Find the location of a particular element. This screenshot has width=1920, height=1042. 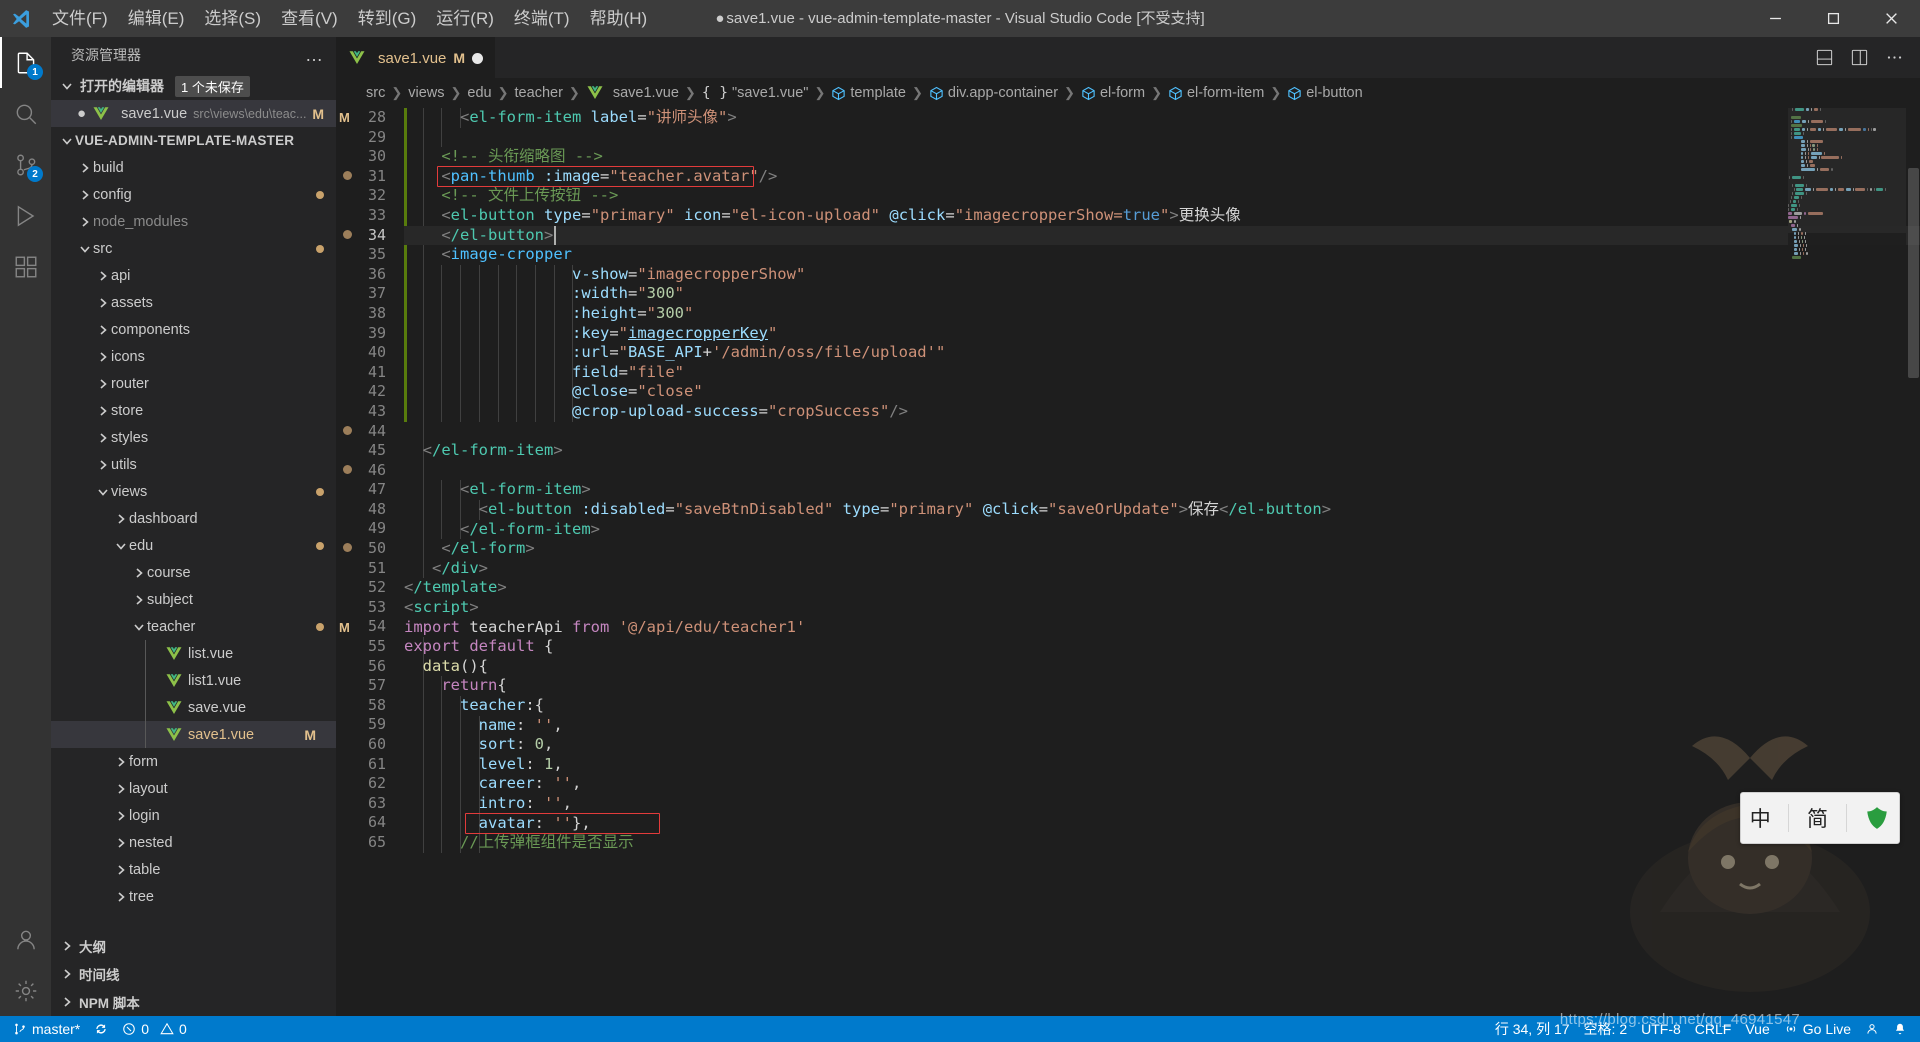

maximize-button is located at coordinates (1833, 18).